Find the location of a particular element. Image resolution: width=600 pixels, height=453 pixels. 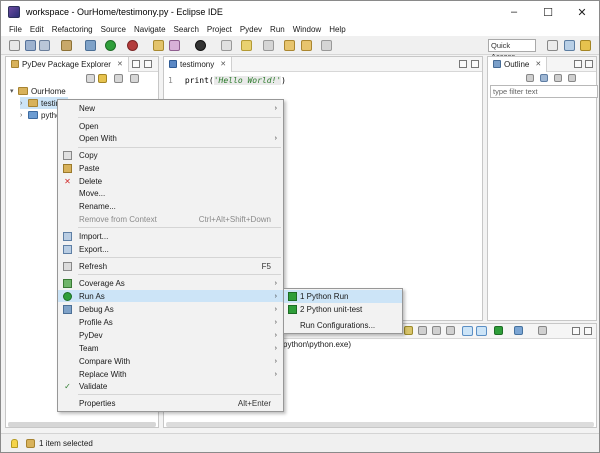

link-editor-icon is located at coordinates (102, 78).